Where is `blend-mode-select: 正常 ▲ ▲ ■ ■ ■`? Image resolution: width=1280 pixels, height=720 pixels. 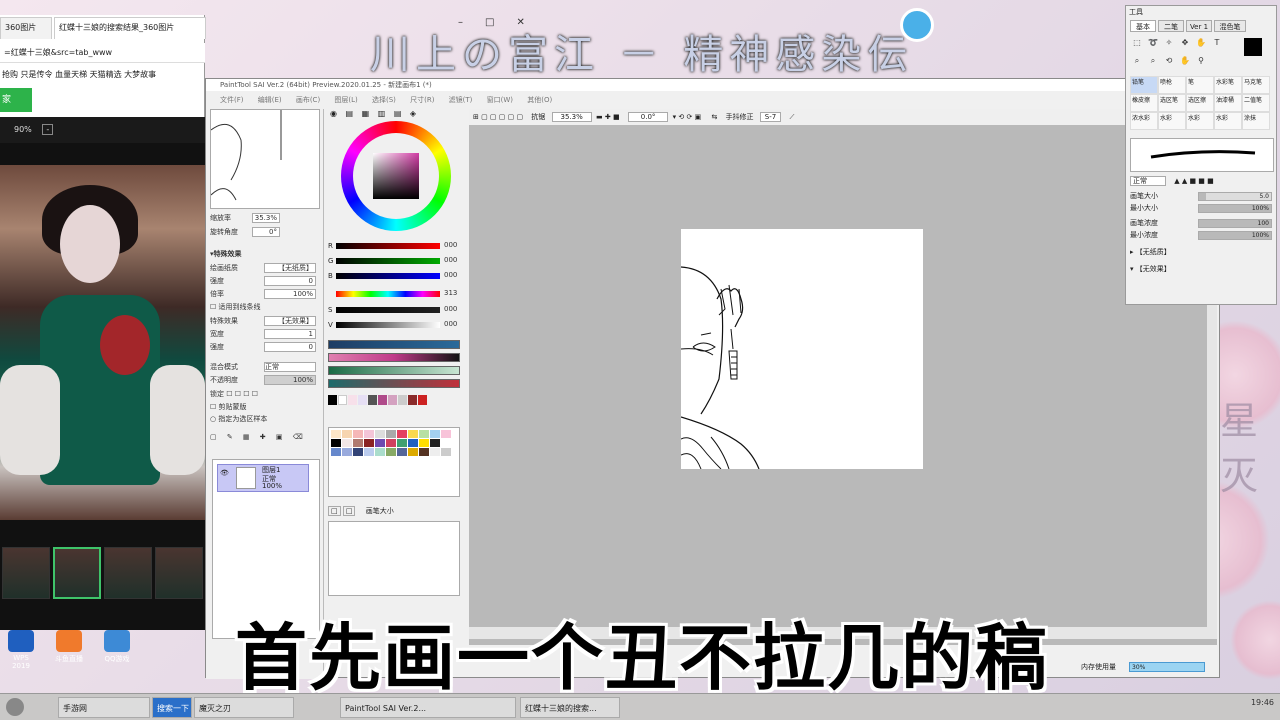 blend-mode-select: 正常 ▲ ▲ ■ ■ ■ is located at coordinates (1202, 181).